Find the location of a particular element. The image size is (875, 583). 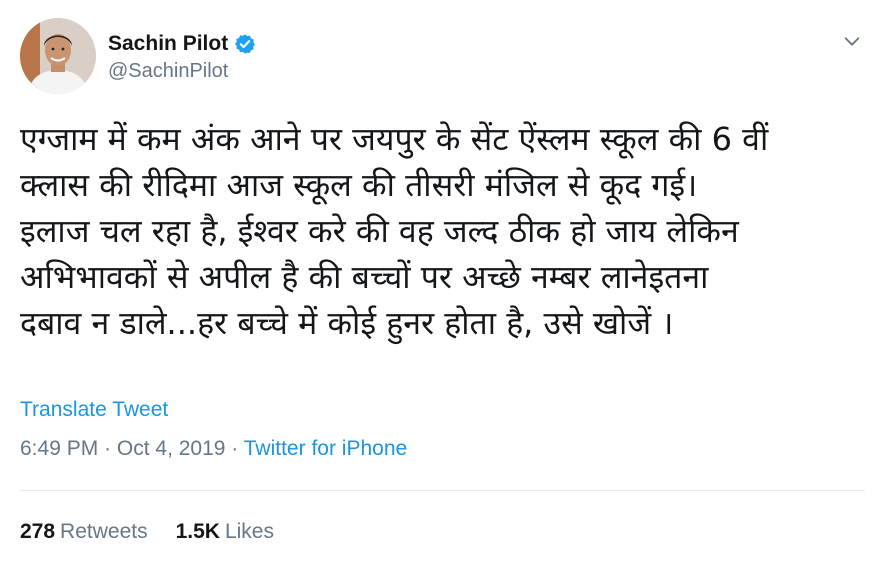

tweet-stats: 278 Retweets 1.5K Likes is located at coordinates (161, 532).